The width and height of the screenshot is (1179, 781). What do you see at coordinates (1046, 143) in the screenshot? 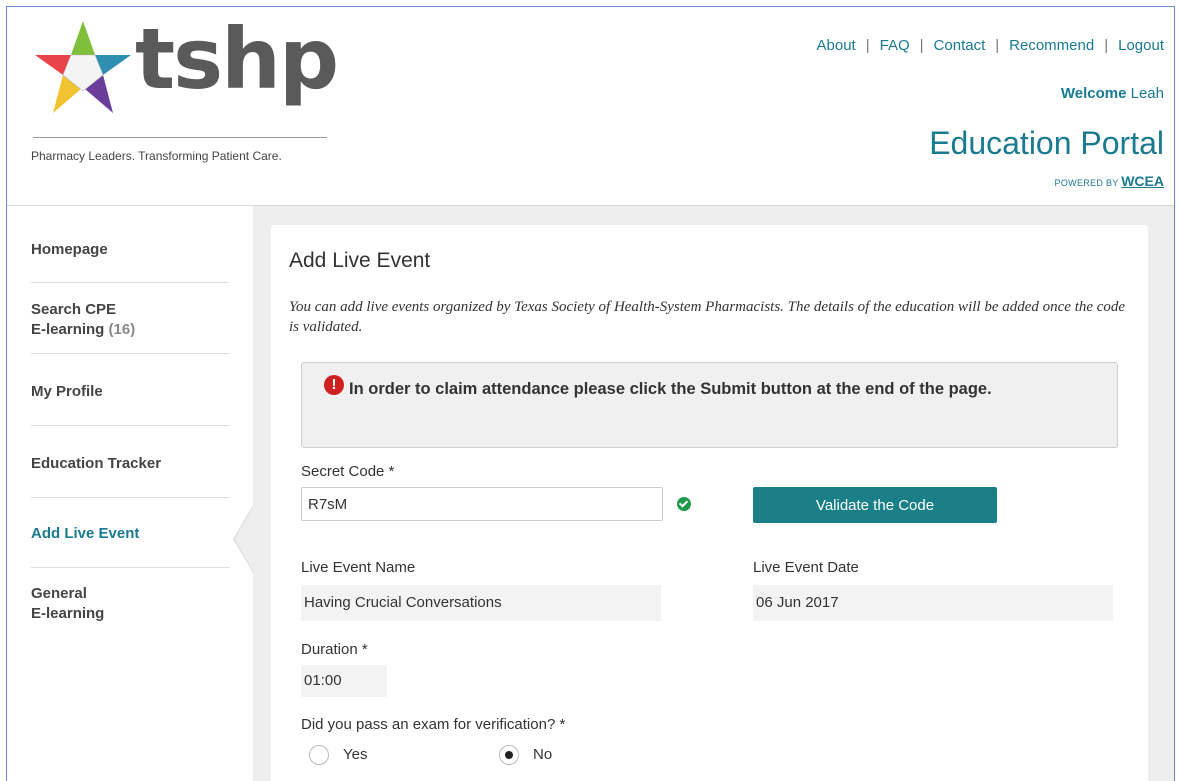
I see `portal-title: Education Portal` at bounding box center [1046, 143].